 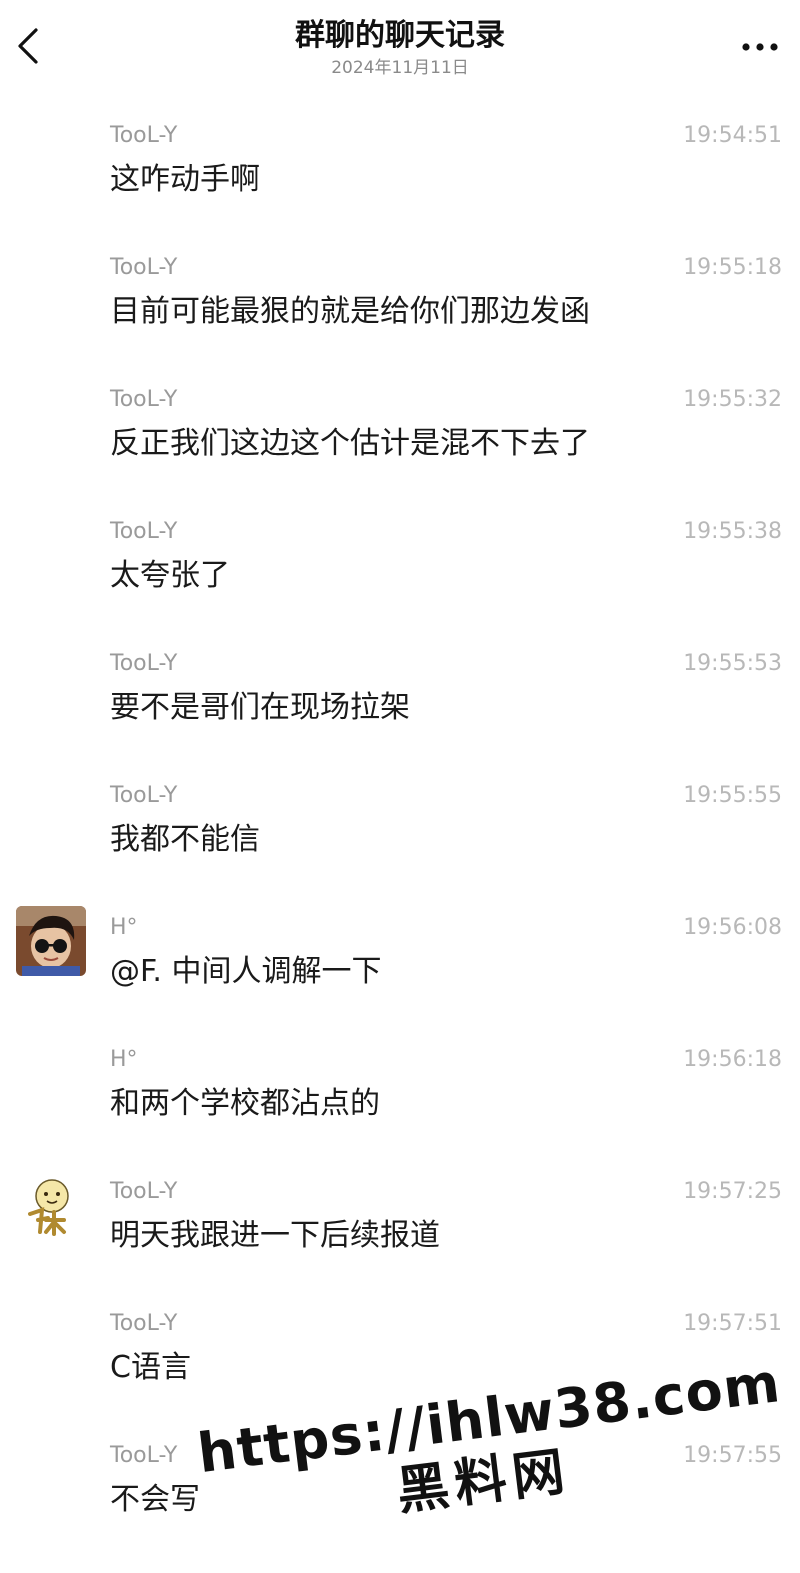 What do you see at coordinates (260, 707) in the screenshot?
I see `message-text: 要不是哥们在现场拉架` at bounding box center [260, 707].